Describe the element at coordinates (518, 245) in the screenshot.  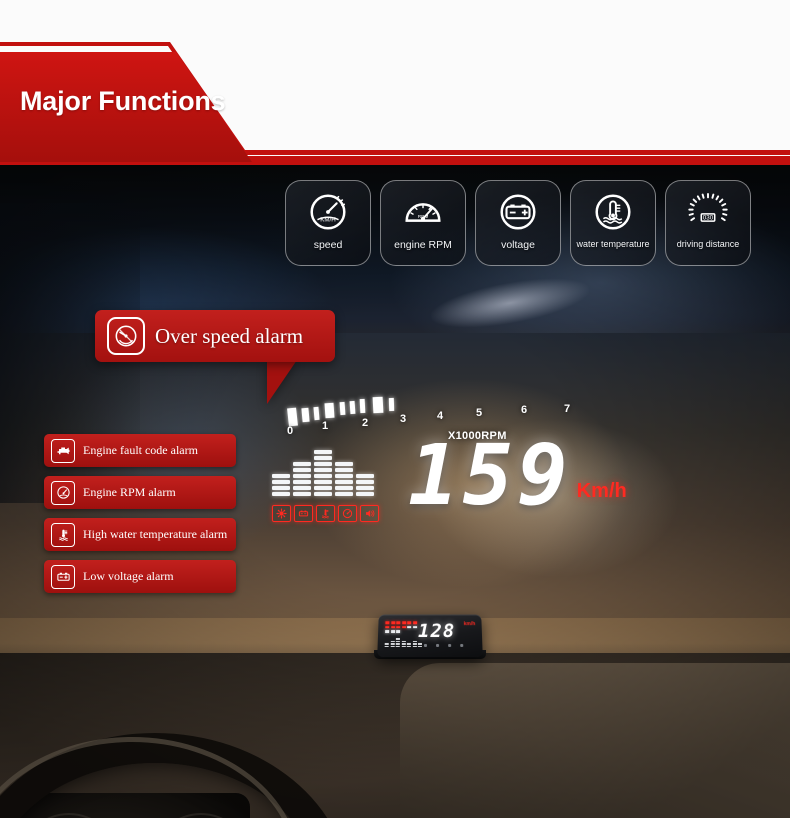
I see `feature-label: voltage` at that location.